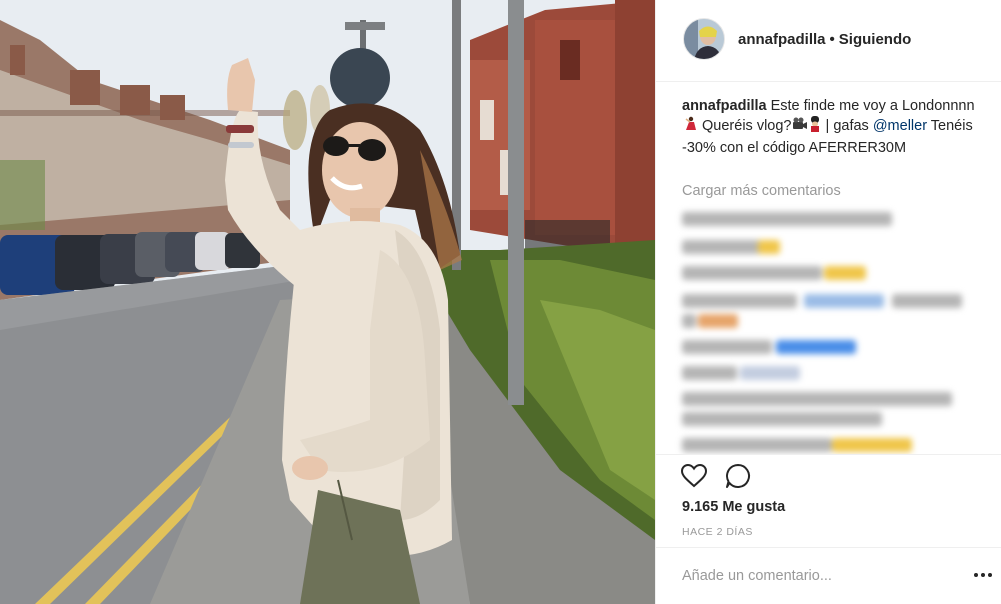 This screenshot has height=604, width=1001. I want to click on caption-text-2: Queréis vlog?, so click(745, 126).